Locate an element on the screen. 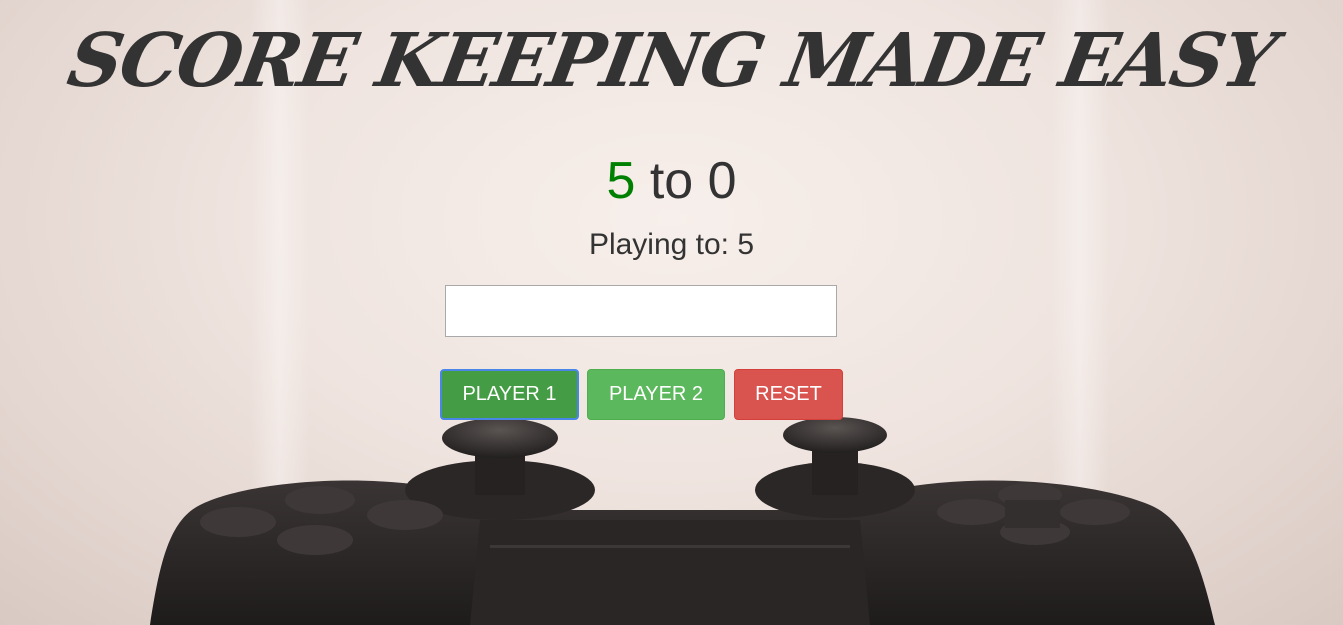 The width and height of the screenshot is (1343, 625). player1-button: PLAYER 1 is located at coordinates (509, 394).